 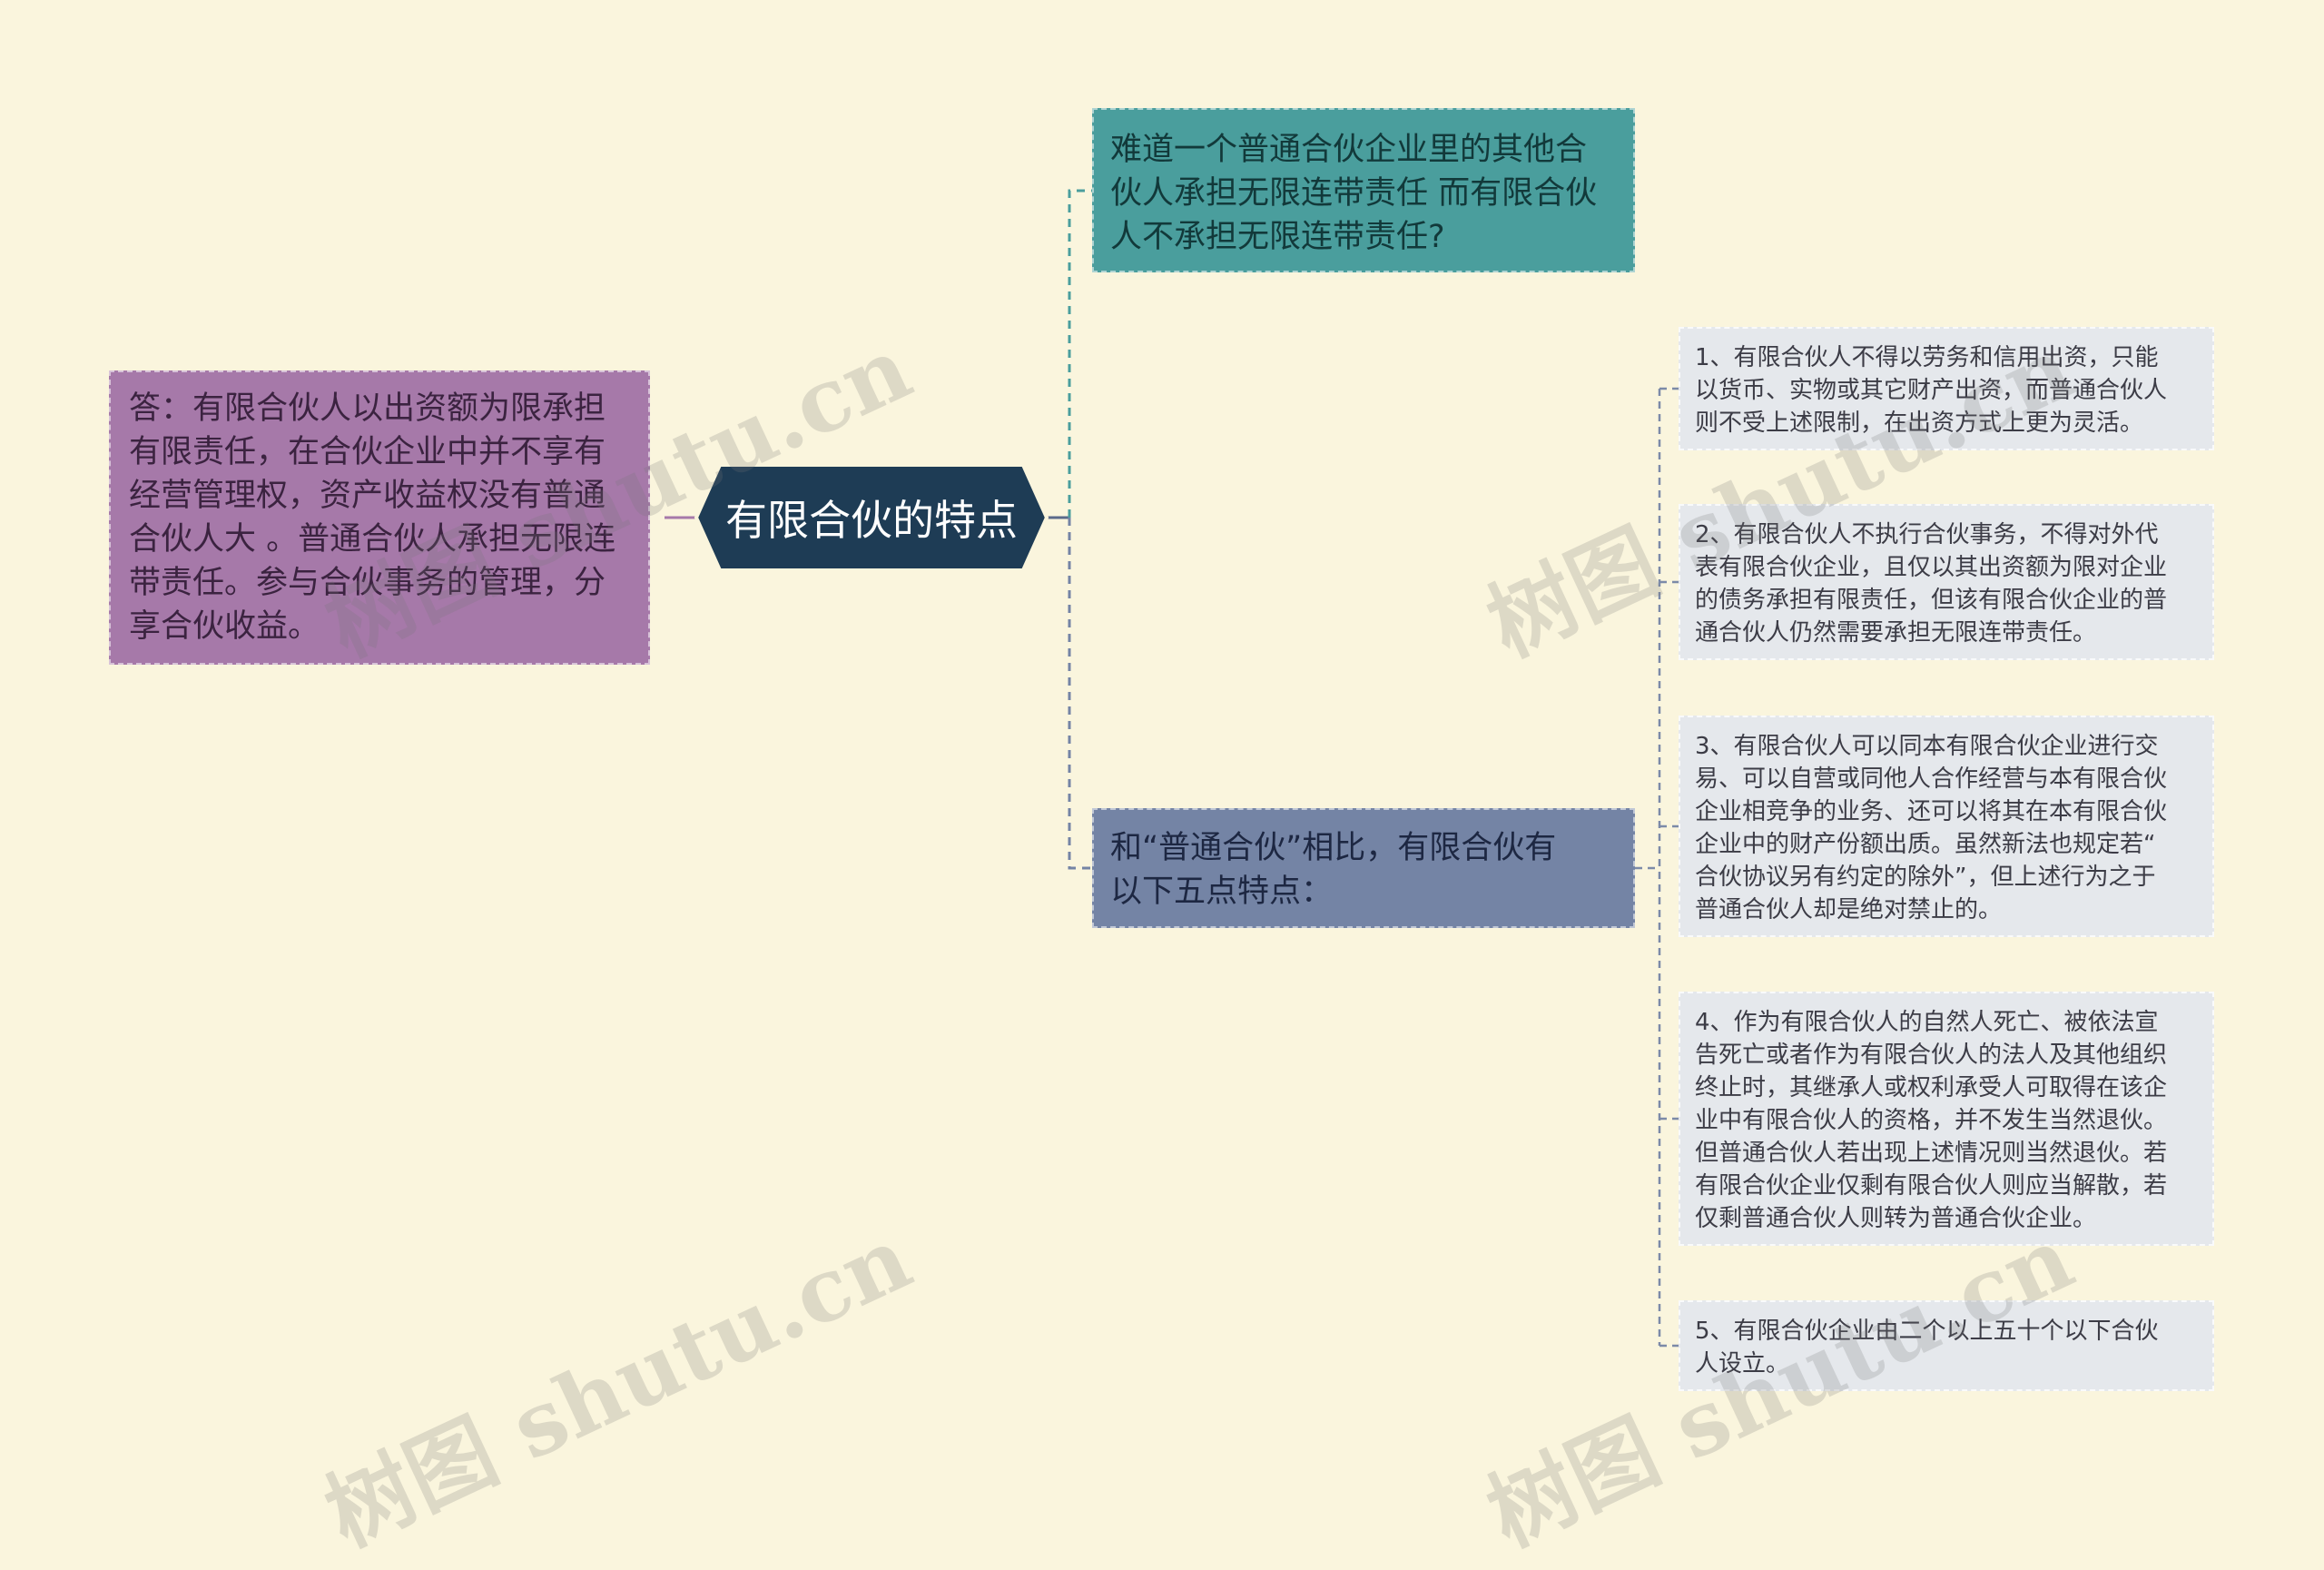 I want to click on compare-node: 和“普通合伙”相比，有限合伙有 以下五点特点：, so click(x=1363, y=868).